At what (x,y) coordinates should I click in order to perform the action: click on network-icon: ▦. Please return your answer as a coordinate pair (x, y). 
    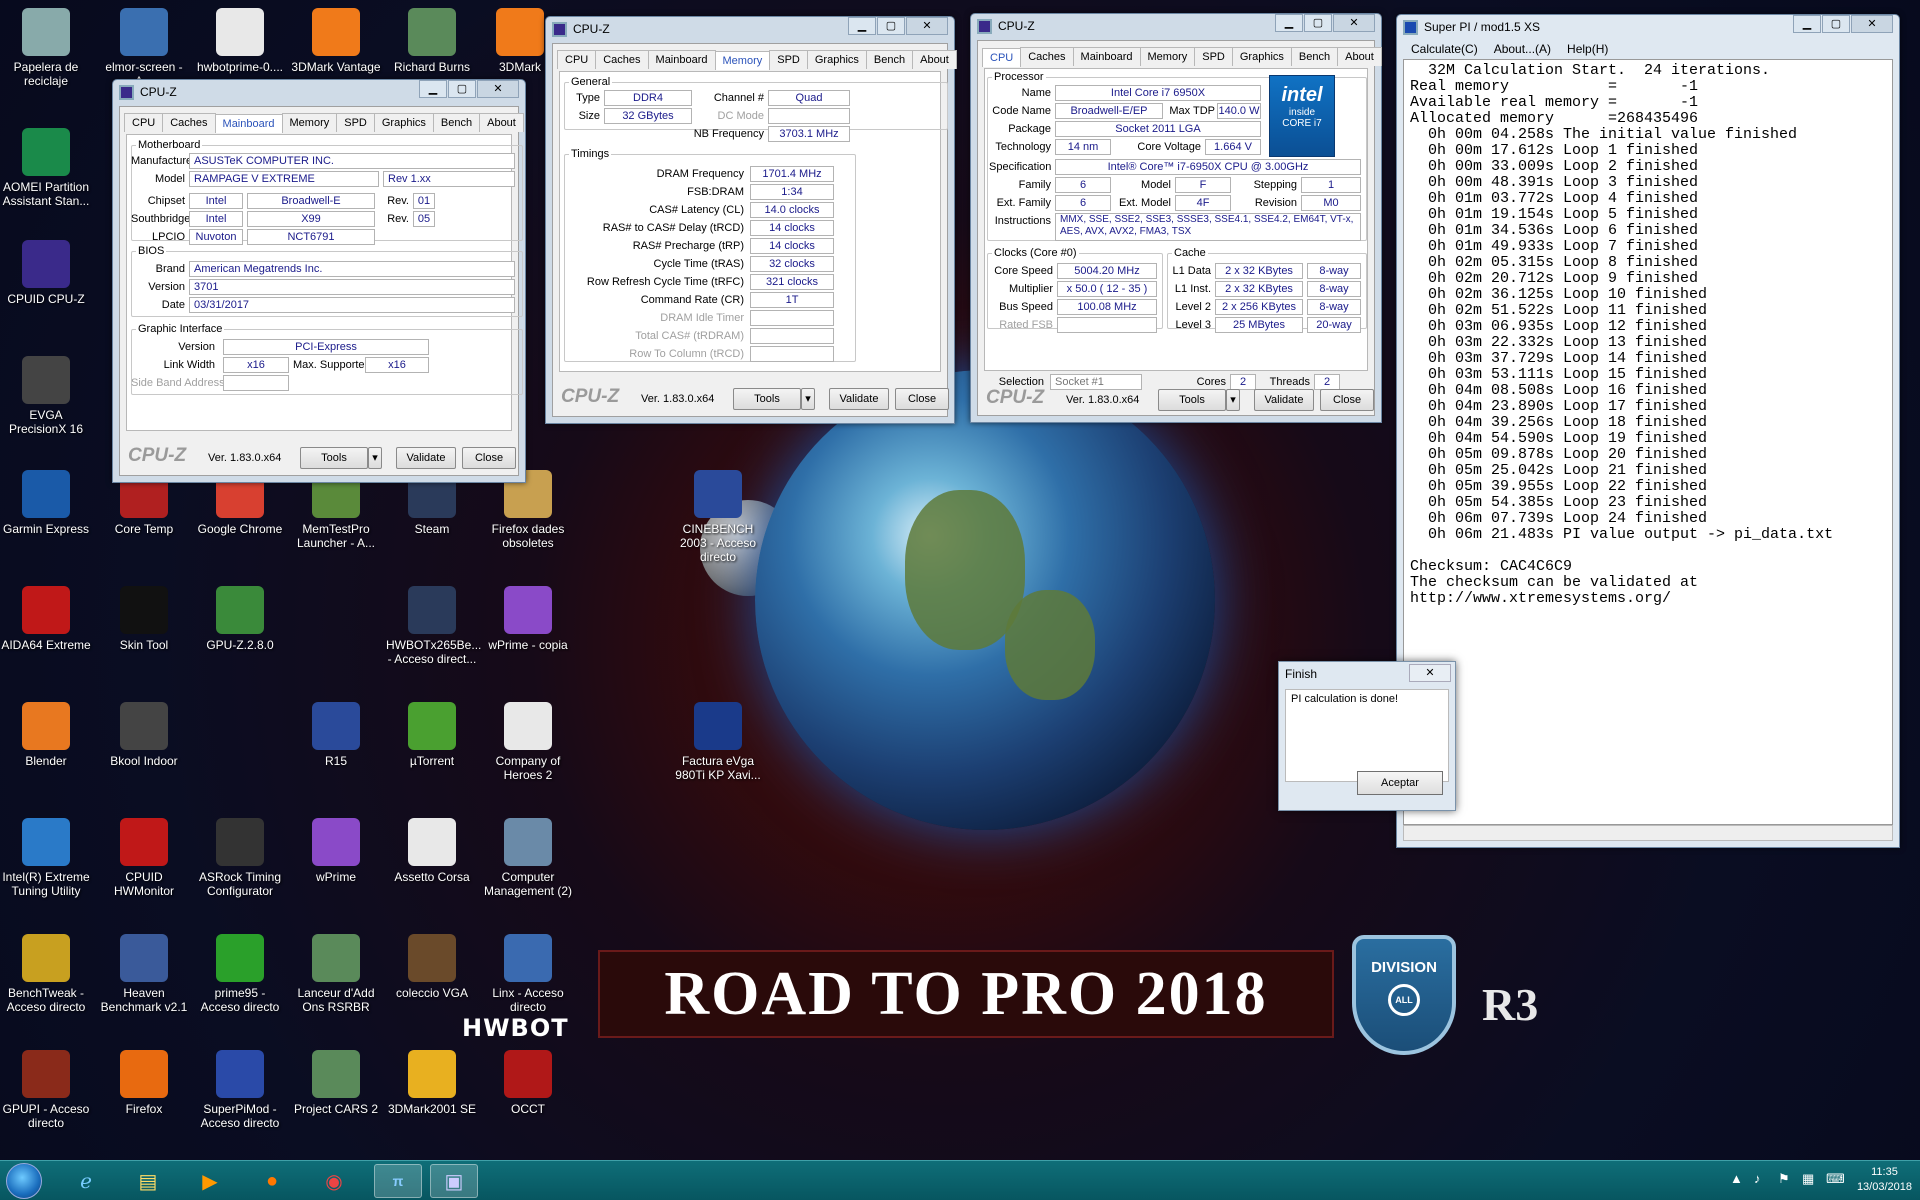
    Looking at the image, I should click on (1808, 1179).